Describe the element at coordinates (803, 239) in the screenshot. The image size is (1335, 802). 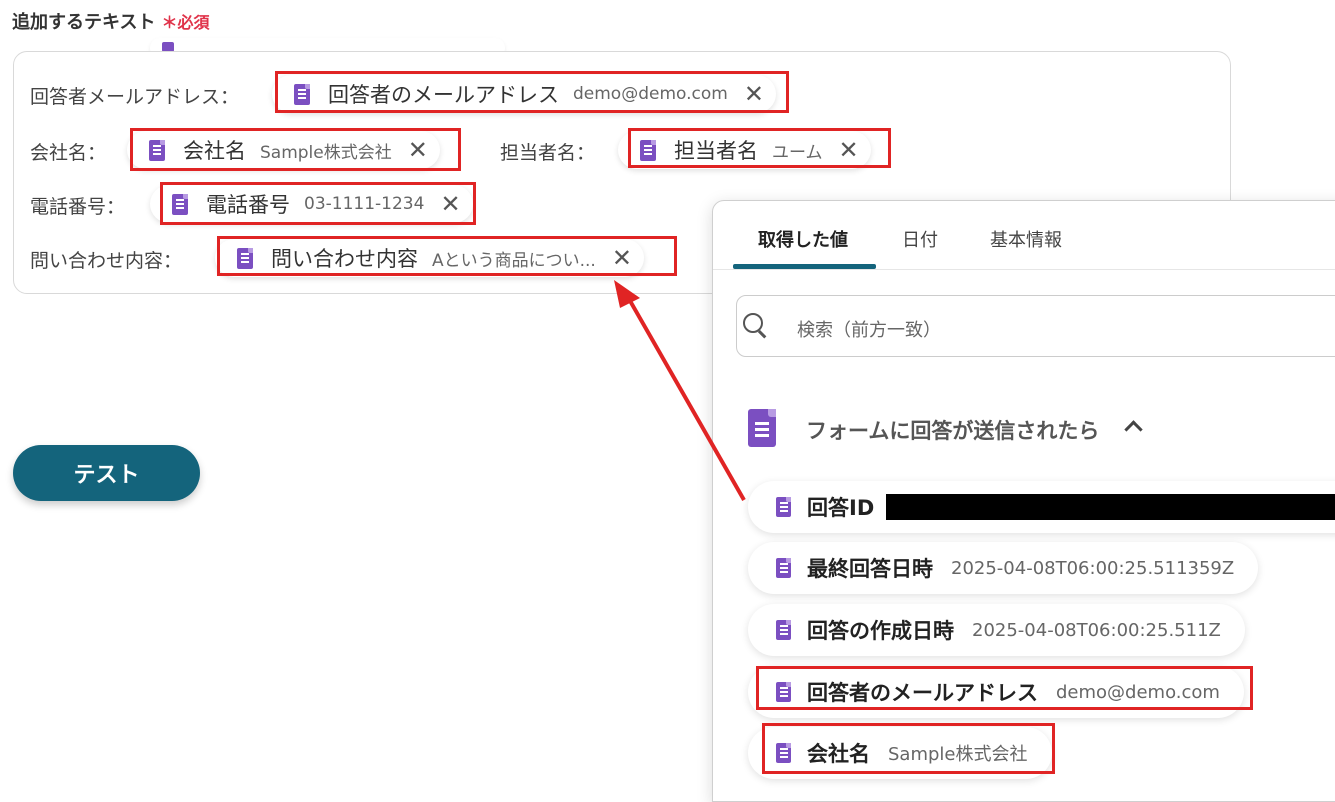
I see `tab-acquired-values: 取得した値` at that location.